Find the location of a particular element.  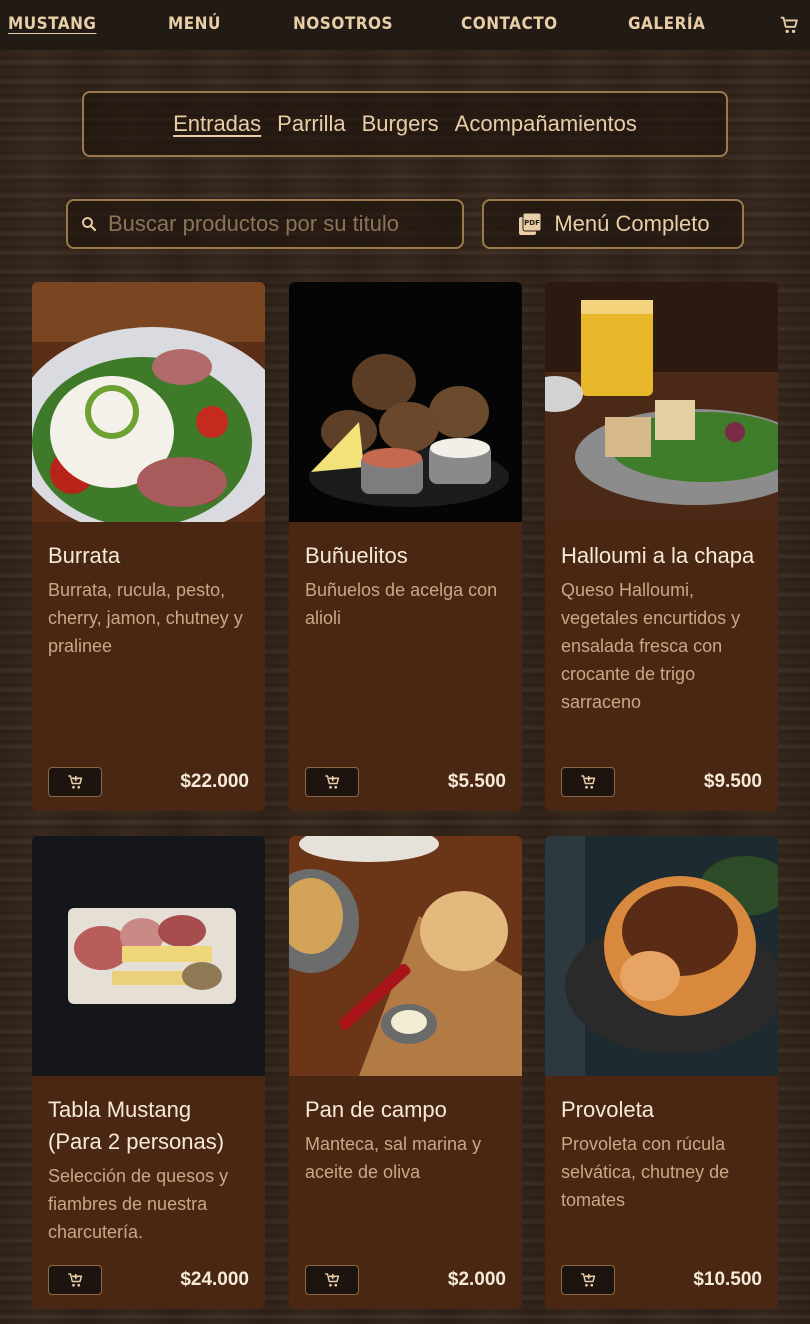

nav-link-menu: MENÚ is located at coordinates (194, 24).